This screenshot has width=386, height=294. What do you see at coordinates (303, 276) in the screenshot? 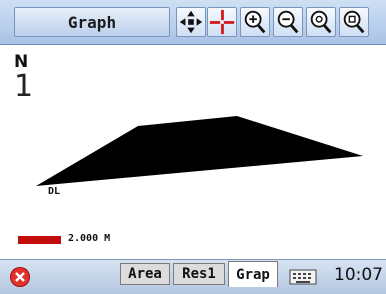
I see `keyboard-icon` at bounding box center [303, 276].